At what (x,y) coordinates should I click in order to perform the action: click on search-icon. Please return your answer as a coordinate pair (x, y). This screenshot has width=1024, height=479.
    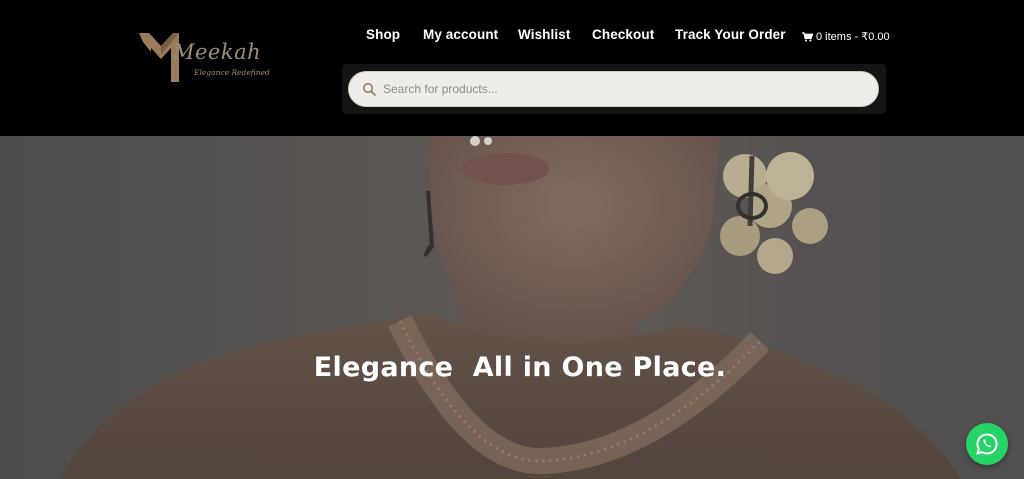
    Looking at the image, I should click on (369, 89).